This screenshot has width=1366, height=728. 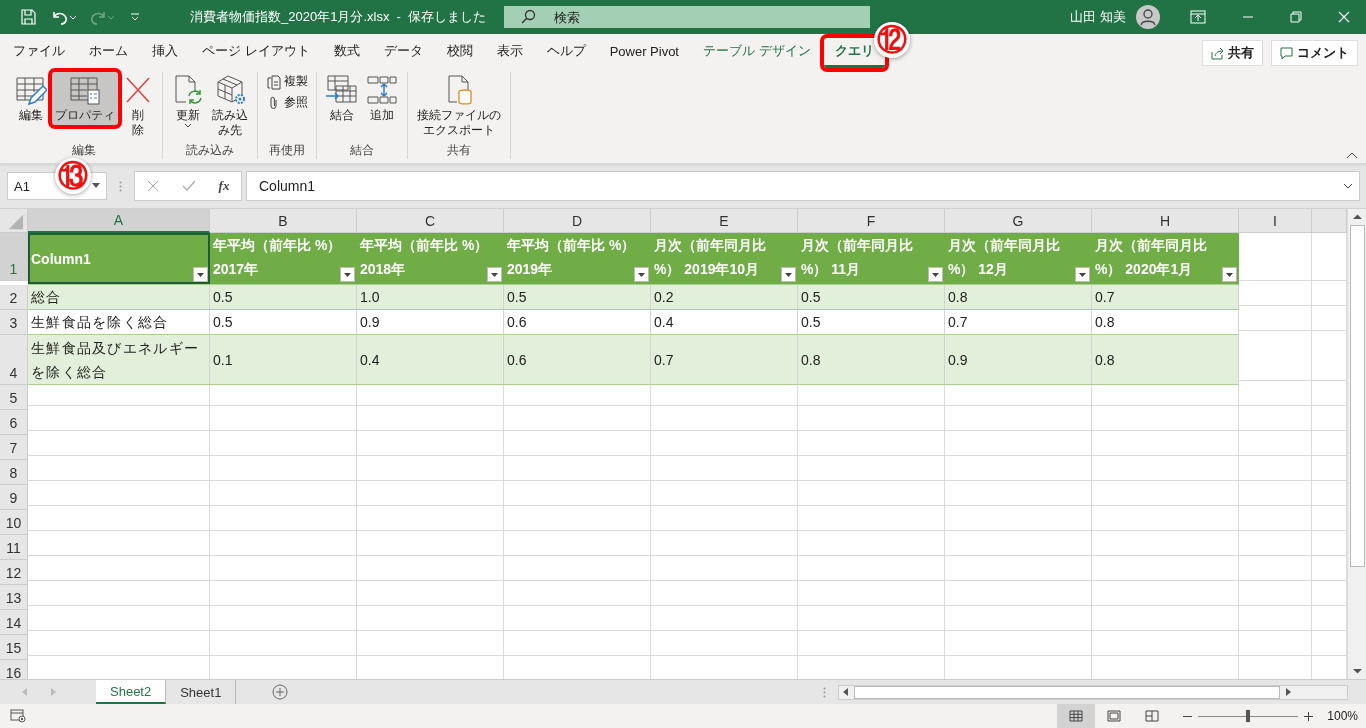 What do you see at coordinates (61, 259) in the screenshot?
I see `header-text: Column1` at bounding box center [61, 259].